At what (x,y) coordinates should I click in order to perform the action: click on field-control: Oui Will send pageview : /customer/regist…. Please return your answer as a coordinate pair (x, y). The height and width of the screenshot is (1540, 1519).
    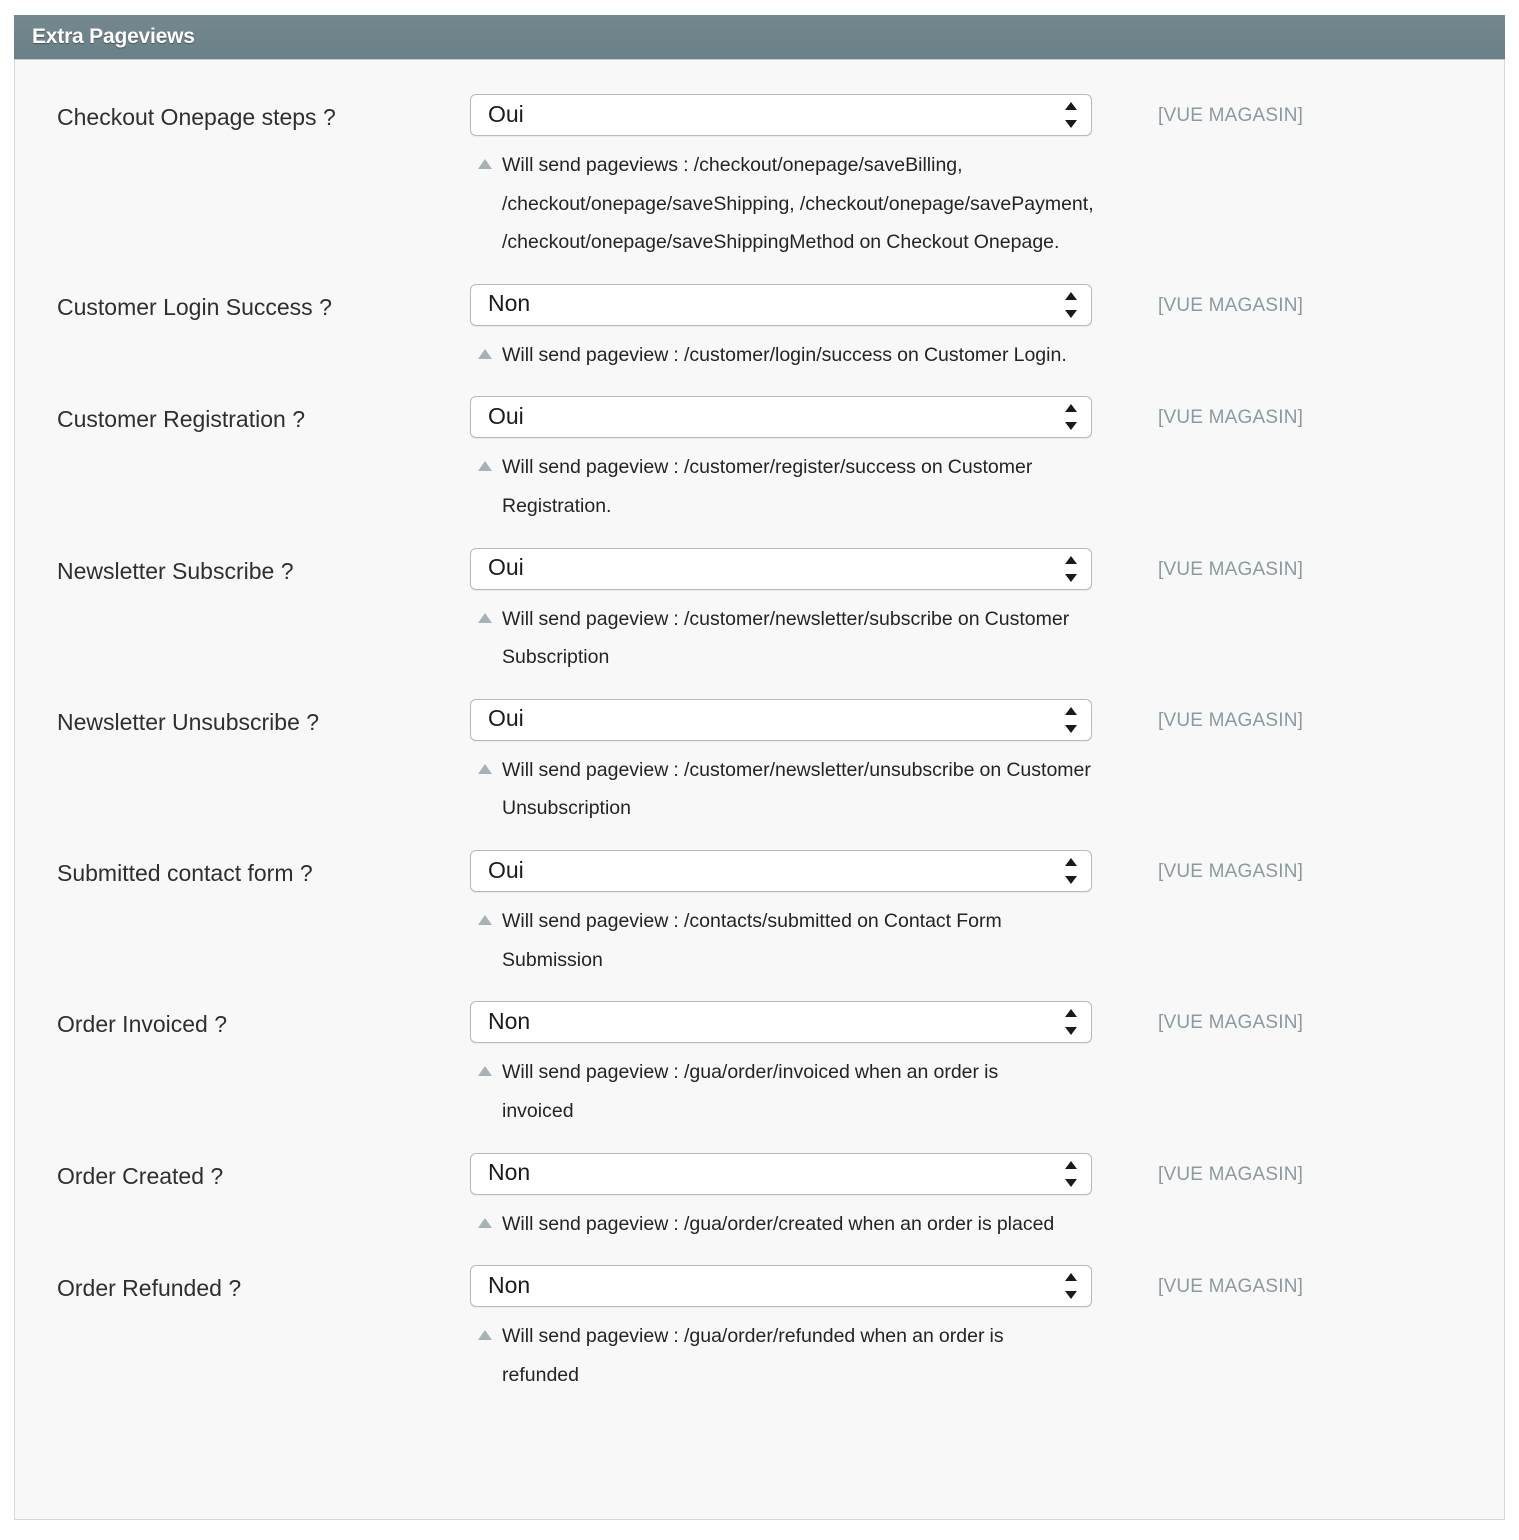
    Looking at the image, I should click on (781, 460).